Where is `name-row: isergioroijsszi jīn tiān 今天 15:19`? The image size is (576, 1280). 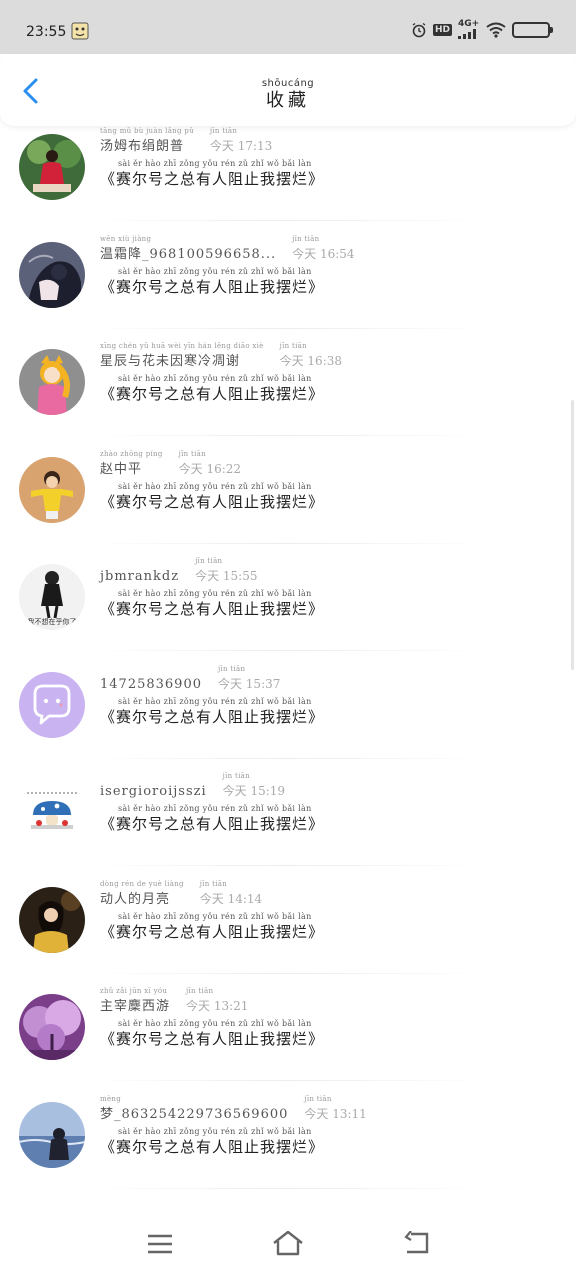
name-row: isergioroijsszi jīn tiān 今天 15:19 is located at coordinates (212, 785).